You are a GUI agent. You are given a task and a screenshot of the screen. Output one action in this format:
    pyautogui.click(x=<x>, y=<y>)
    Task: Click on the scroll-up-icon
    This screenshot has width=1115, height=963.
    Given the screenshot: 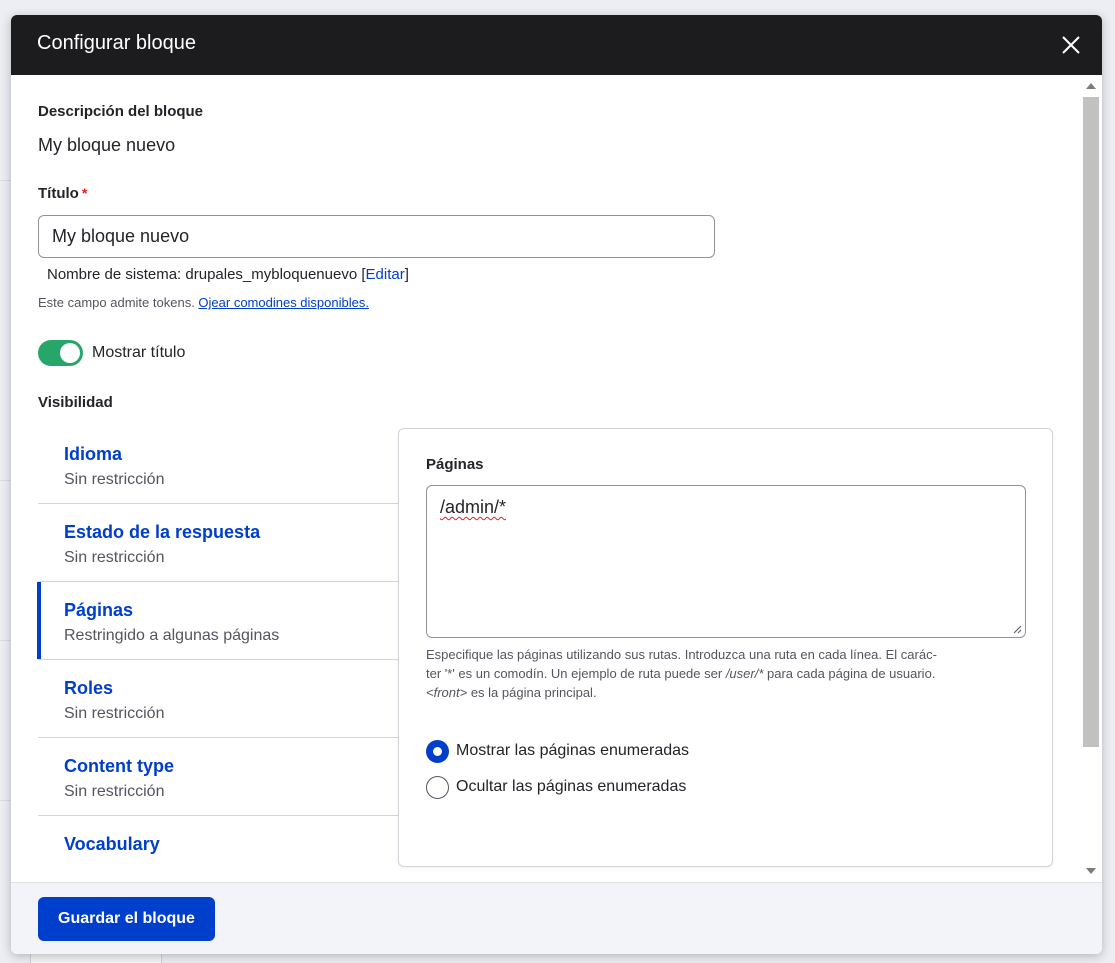 What is the action you would take?
    pyautogui.click(x=1091, y=86)
    